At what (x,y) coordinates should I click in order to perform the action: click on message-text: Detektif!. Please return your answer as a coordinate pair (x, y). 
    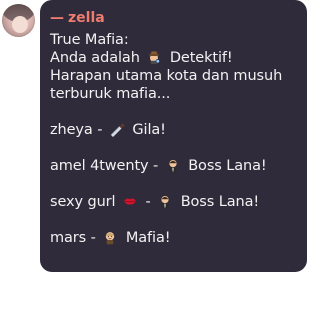
    Looking at the image, I should click on (201, 58).